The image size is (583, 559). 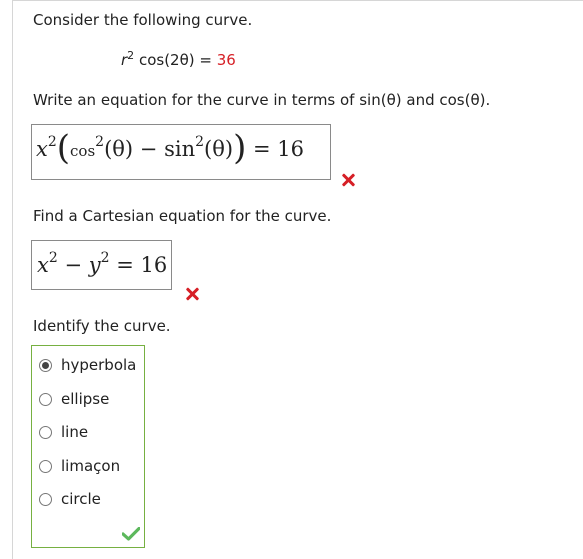 I want to click on choice-hyperbola: hyperbola, so click(x=87, y=365).